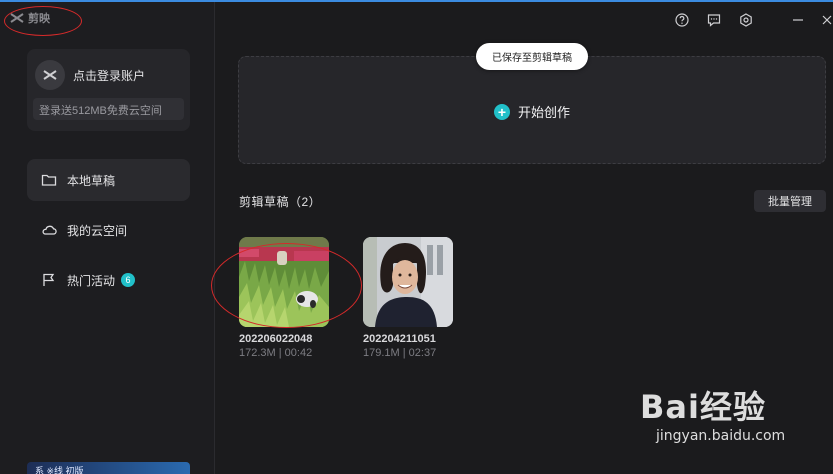 This screenshot has width=833, height=474. I want to click on events-count-badge: 6, so click(128, 280).